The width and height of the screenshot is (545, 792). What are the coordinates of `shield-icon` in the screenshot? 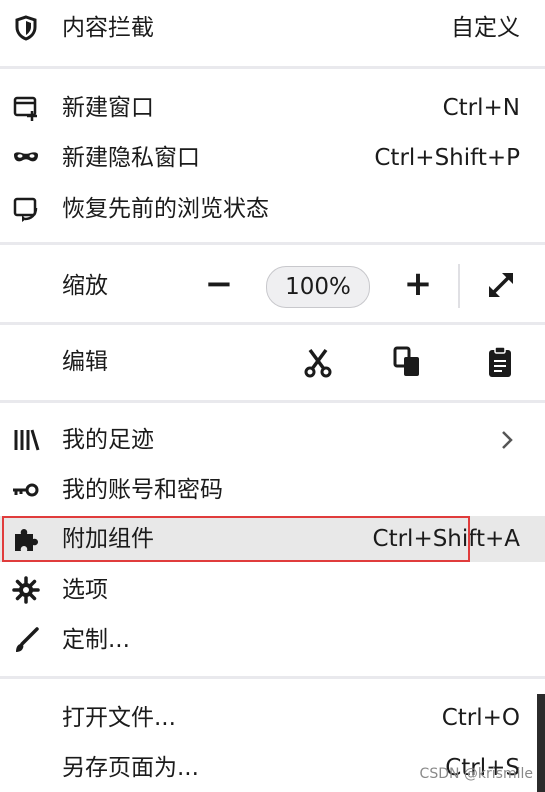 It's located at (26, 28).